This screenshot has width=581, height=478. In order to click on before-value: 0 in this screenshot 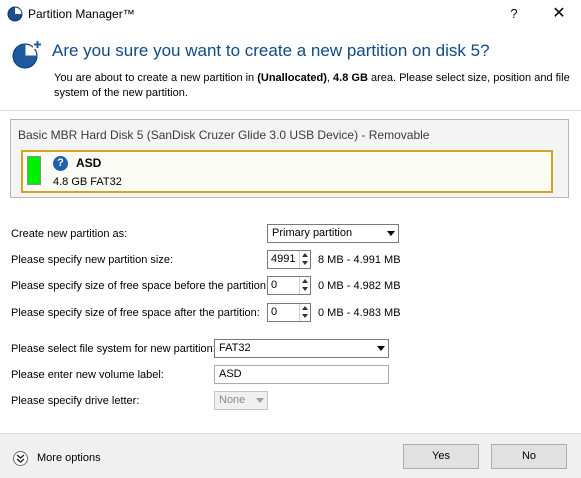, I will do `click(274, 285)`.